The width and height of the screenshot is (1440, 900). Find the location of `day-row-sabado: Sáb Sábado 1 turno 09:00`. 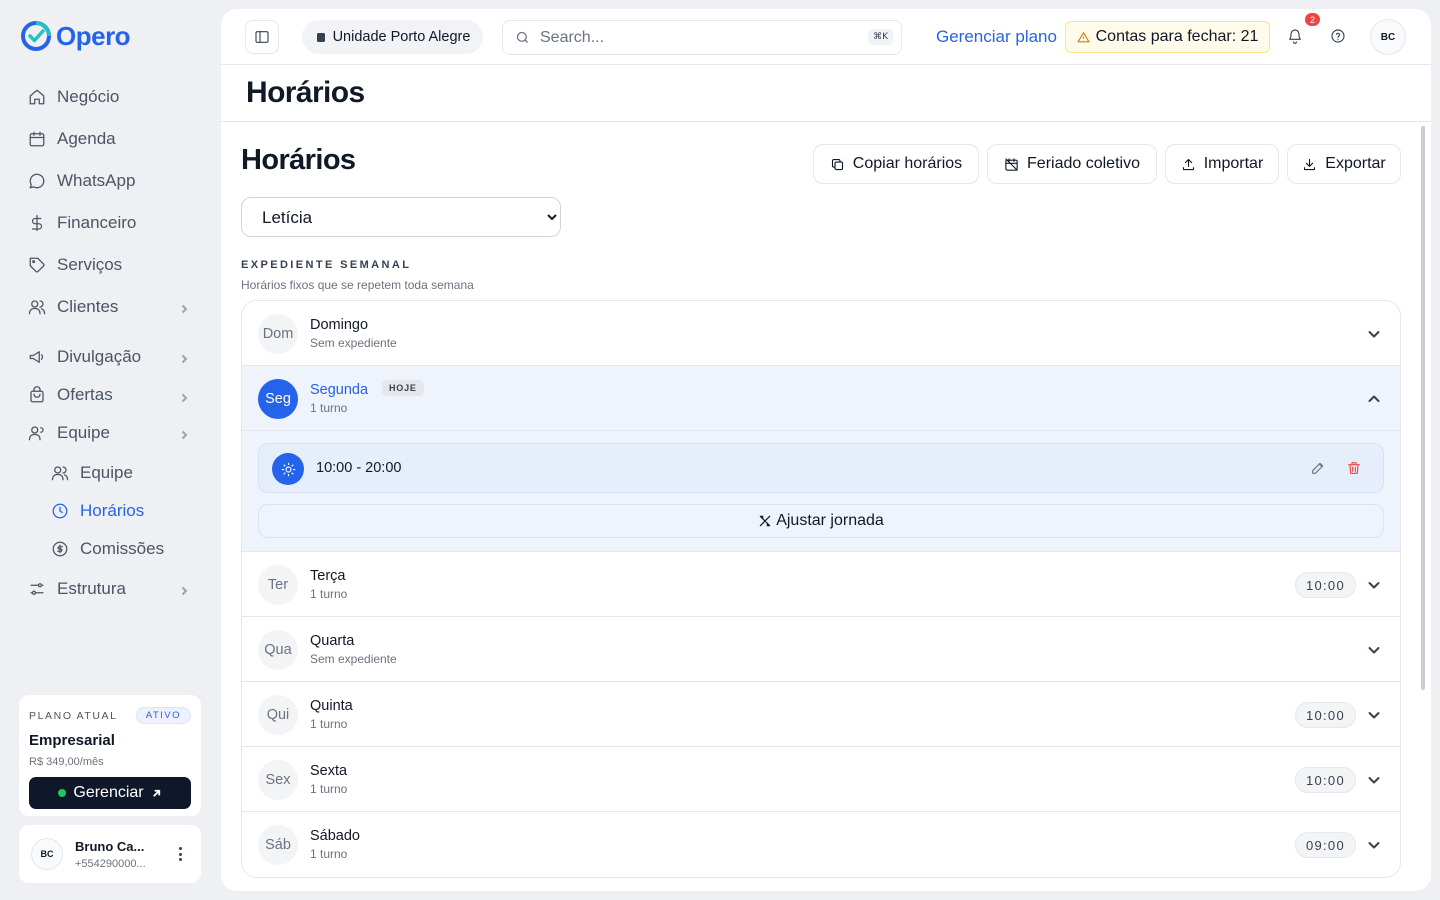

day-row-sabado: Sáb Sábado 1 turno 09:00 is located at coordinates (821, 844).